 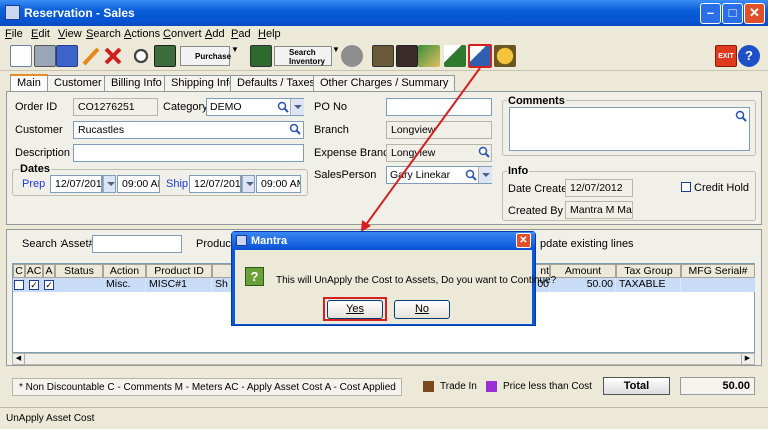 I want to click on po-no-label: PO No, so click(x=331, y=107).